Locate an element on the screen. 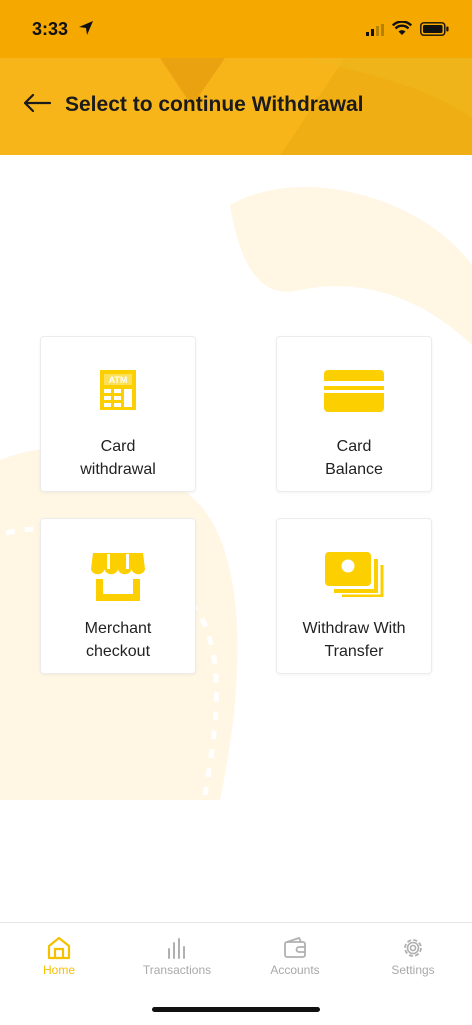 This screenshot has width=472, height=1025. nav-home-label: Home is located at coordinates (58, 970).